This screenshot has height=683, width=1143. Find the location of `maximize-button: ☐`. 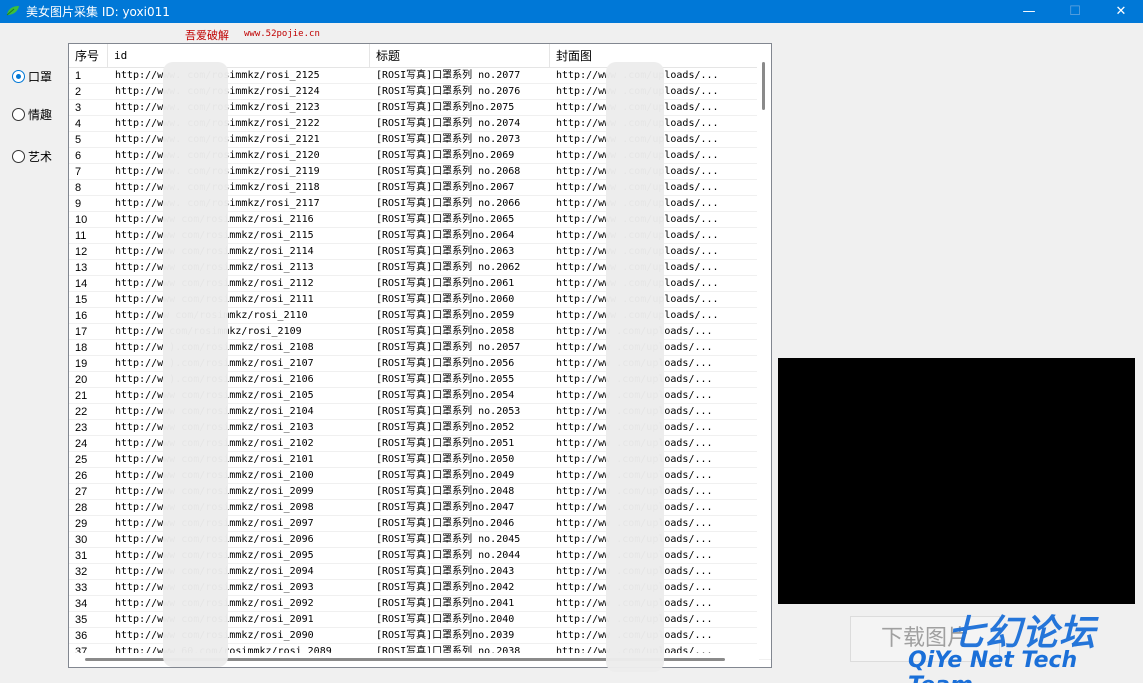

maximize-button: ☐ is located at coordinates (1075, 11).